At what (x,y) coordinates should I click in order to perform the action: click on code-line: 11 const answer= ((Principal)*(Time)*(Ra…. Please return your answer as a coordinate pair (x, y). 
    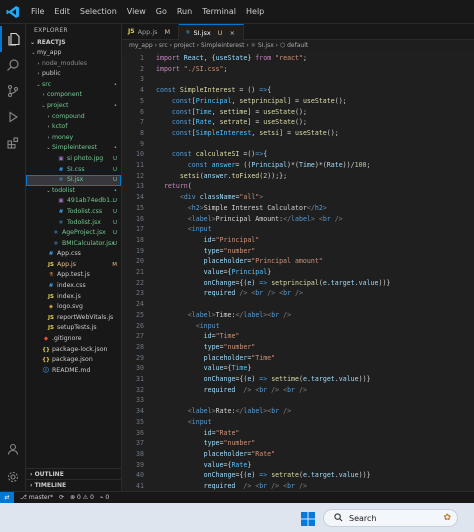
    Looking at the image, I should click on (298, 165).